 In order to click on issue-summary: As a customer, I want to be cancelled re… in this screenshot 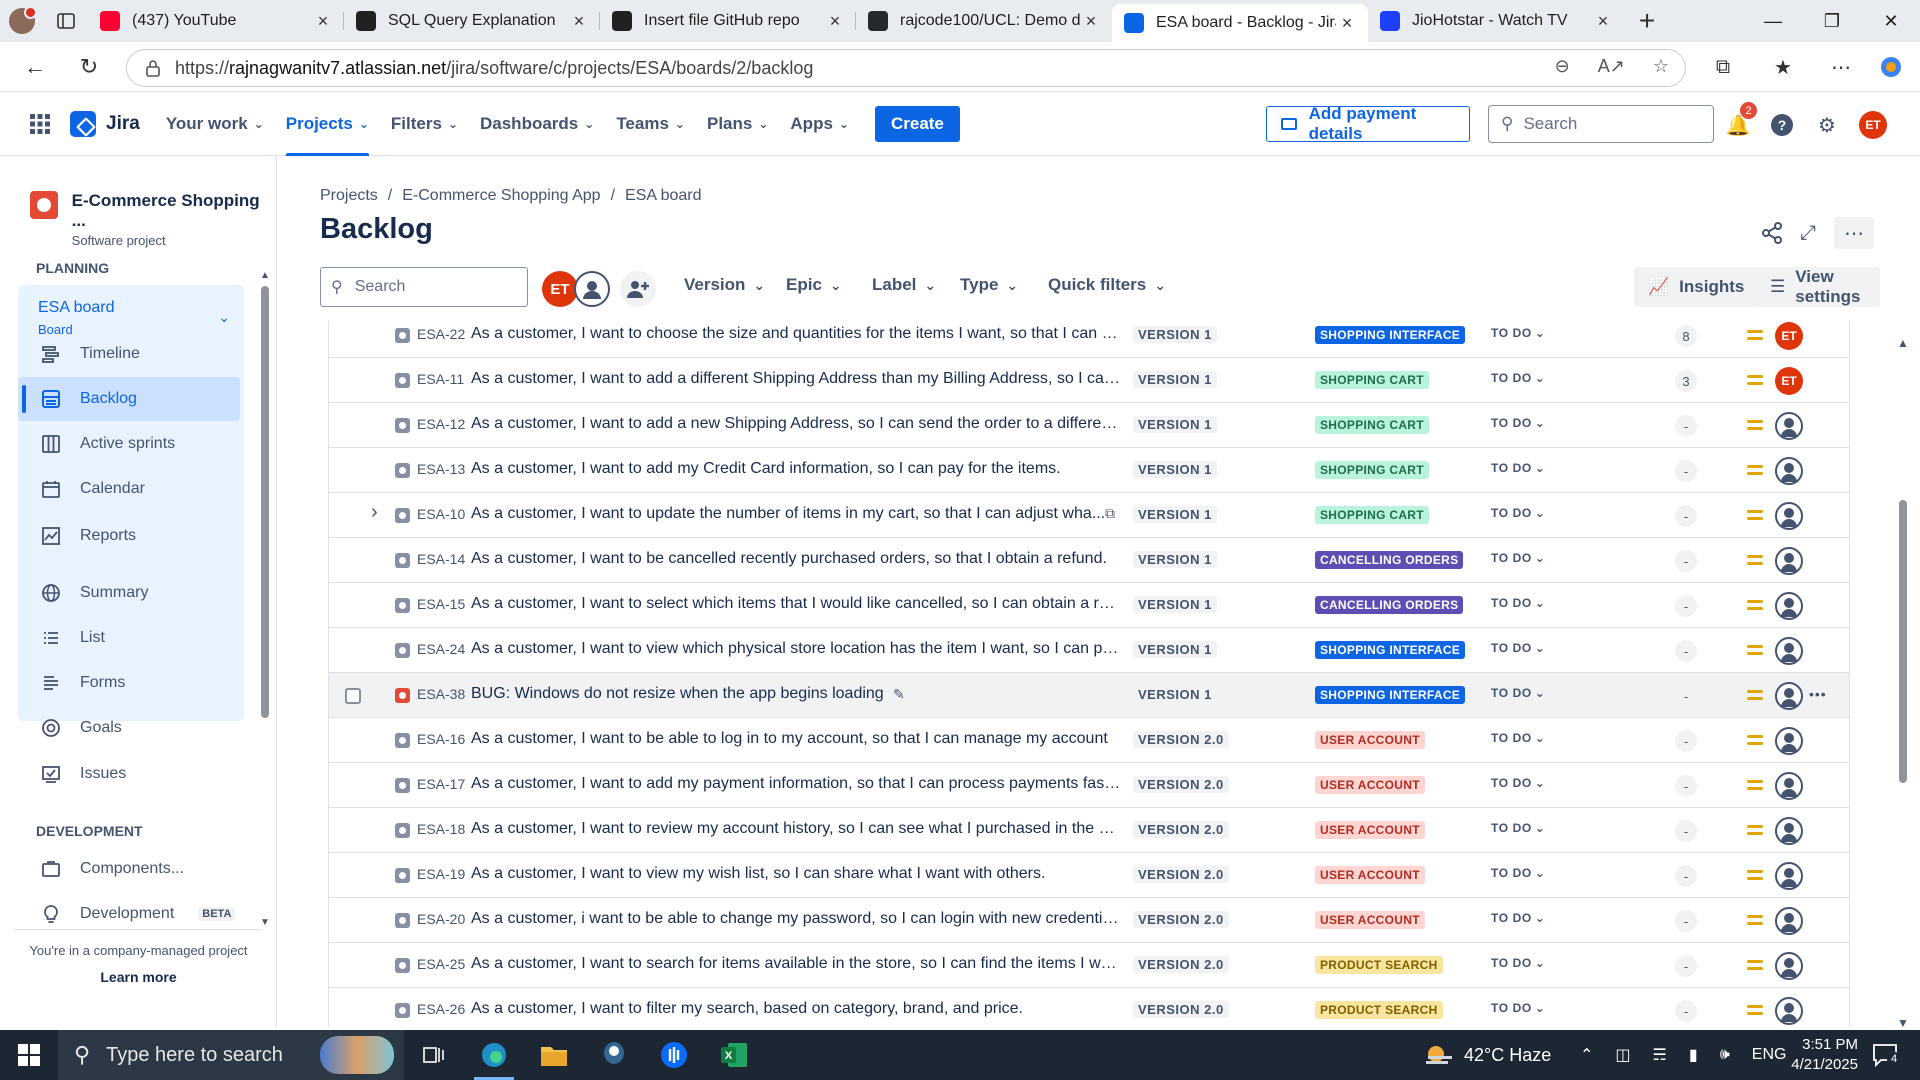, I will do `click(796, 559)`.